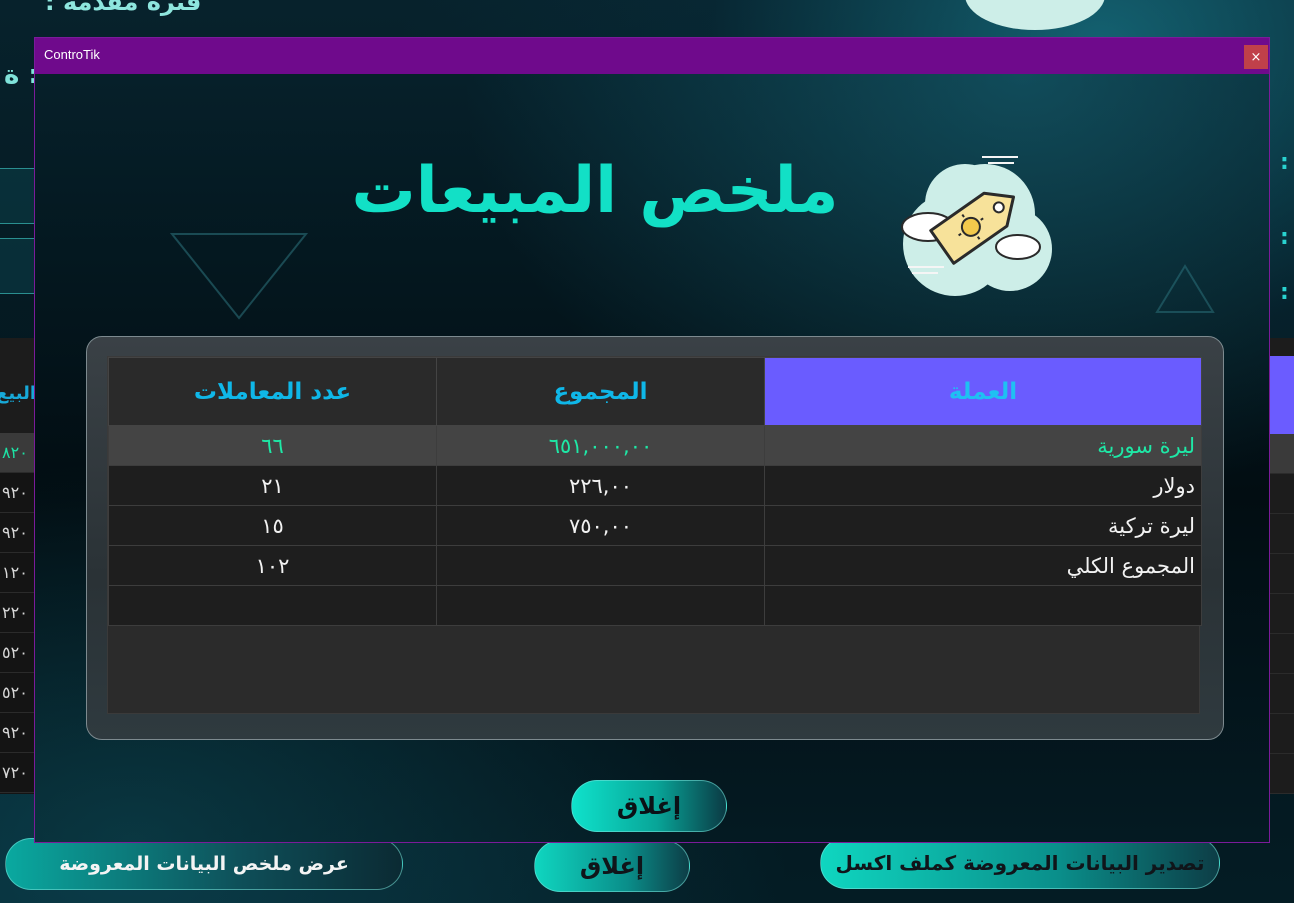 This screenshot has width=1294, height=903. I want to click on export-excel-button: تصدير البيانات المعروضة كملف اكسل, so click(1020, 863).